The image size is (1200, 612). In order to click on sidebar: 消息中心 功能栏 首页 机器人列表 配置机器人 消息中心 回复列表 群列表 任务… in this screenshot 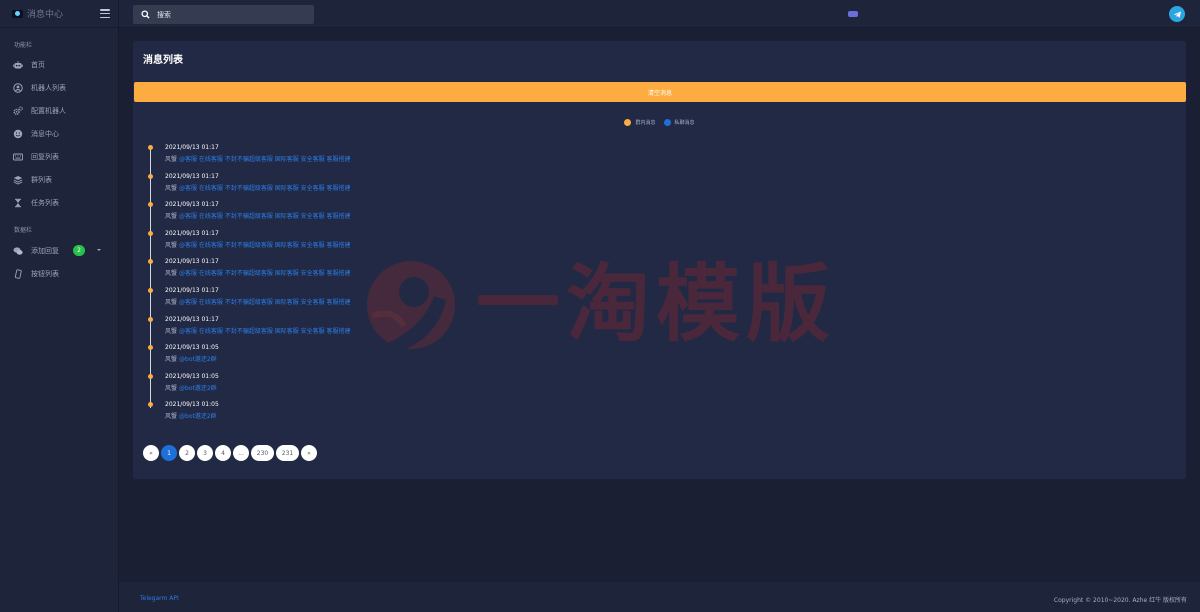, I will do `click(59, 306)`.